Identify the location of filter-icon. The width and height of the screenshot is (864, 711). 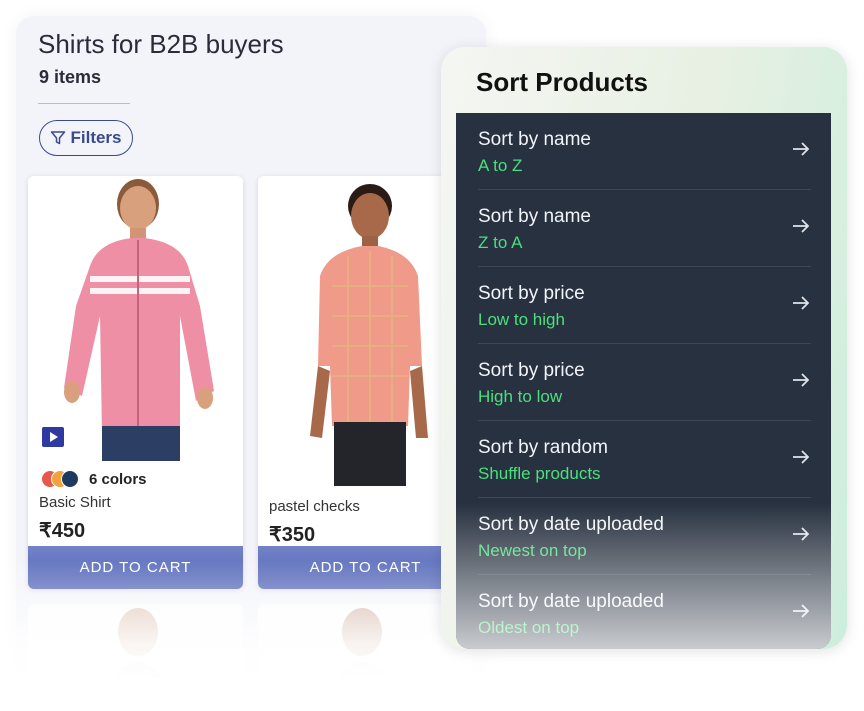
(58, 138).